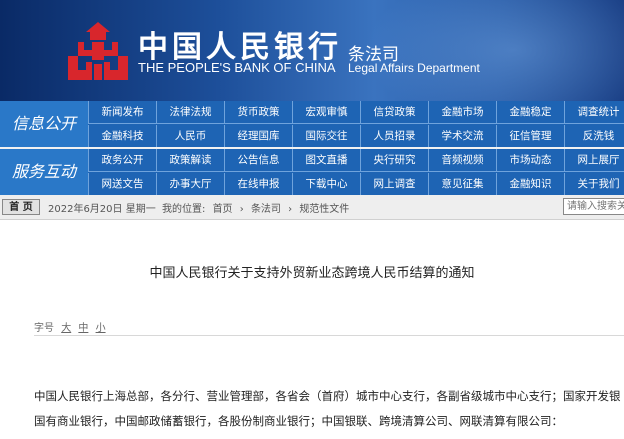  I want to click on nav-item: 人员招录, so click(394, 136).